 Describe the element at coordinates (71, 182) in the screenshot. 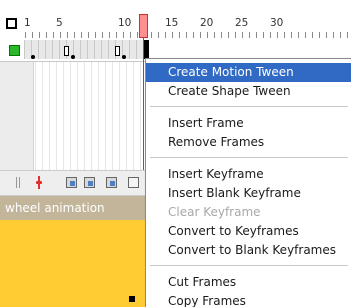

I see `onion-skin-icon` at that location.